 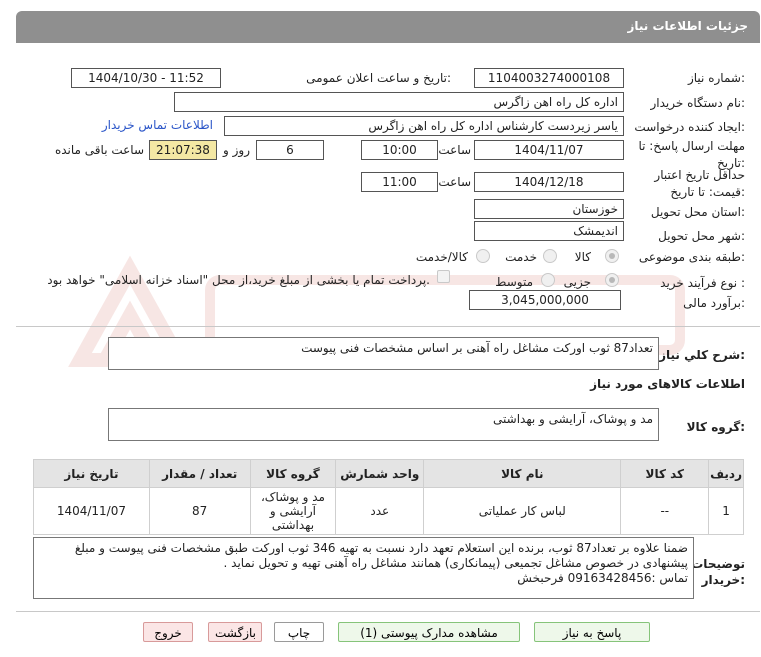 What do you see at coordinates (716, 78) in the screenshot?
I see `need-number-label: شماره نیاز:` at bounding box center [716, 78].